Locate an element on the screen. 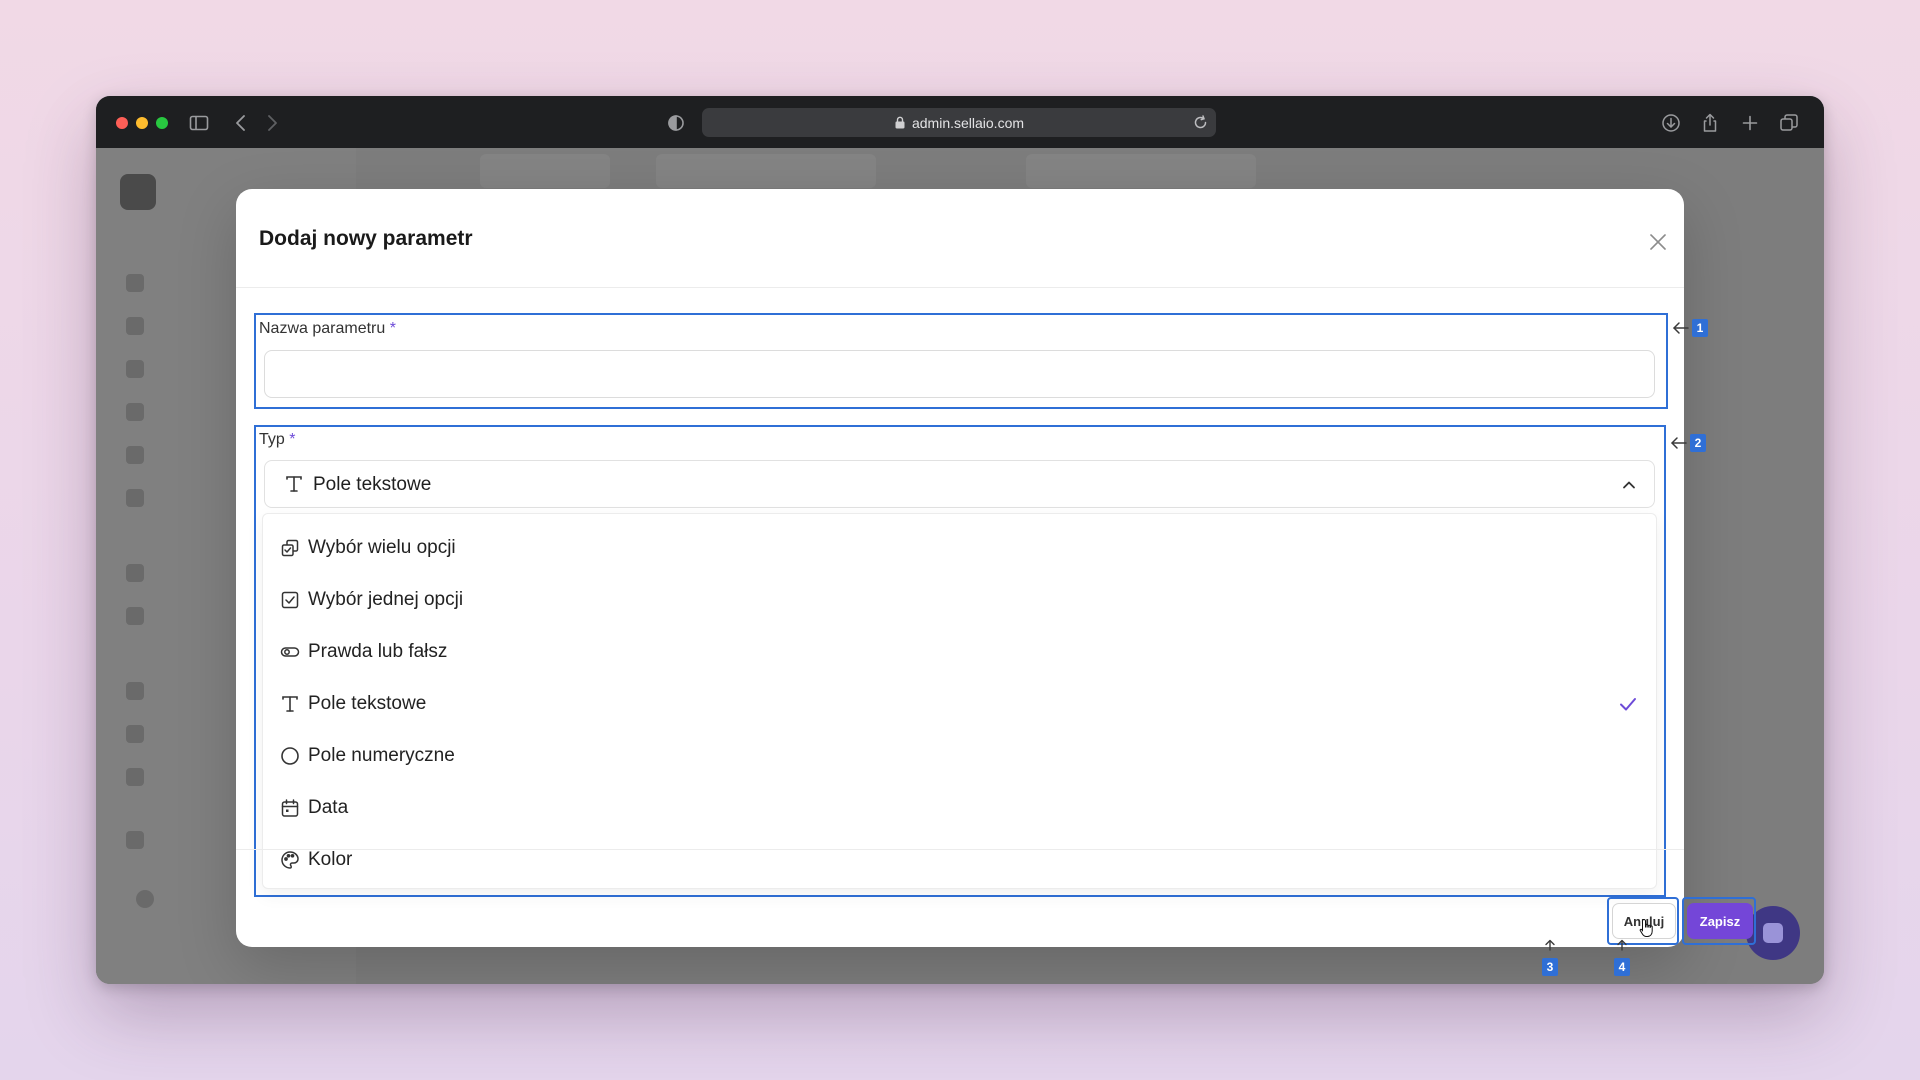 The height and width of the screenshot is (1080, 1920). app-logo is located at coordinates (138, 192).